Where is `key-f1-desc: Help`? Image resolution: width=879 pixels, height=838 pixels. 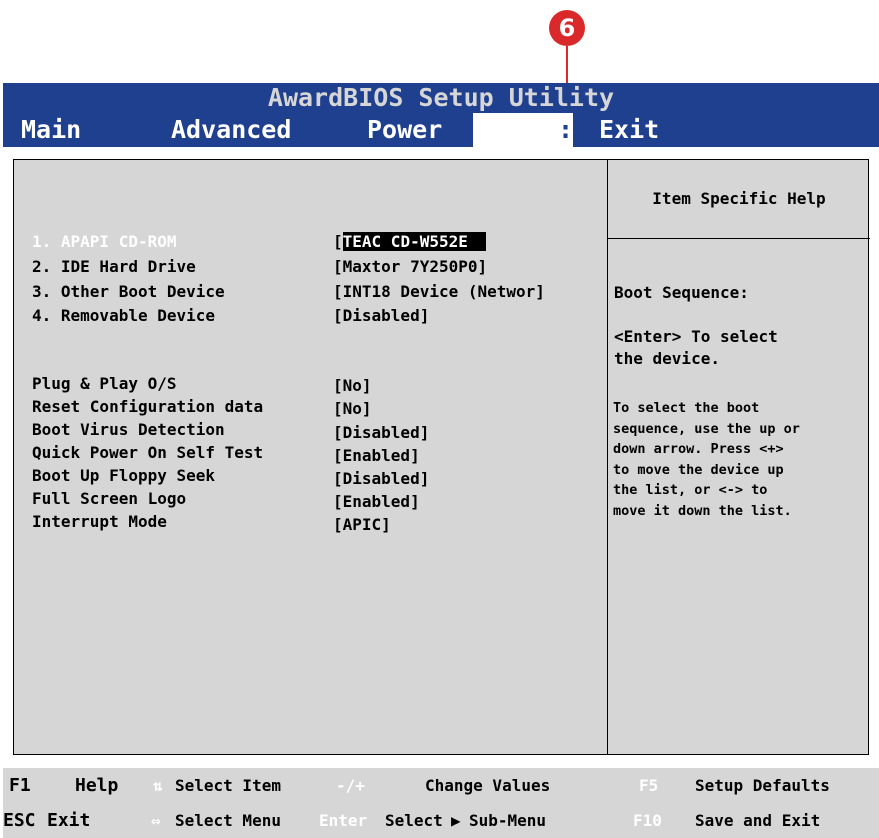 key-f1-desc: Help is located at coordinates (97, 785).